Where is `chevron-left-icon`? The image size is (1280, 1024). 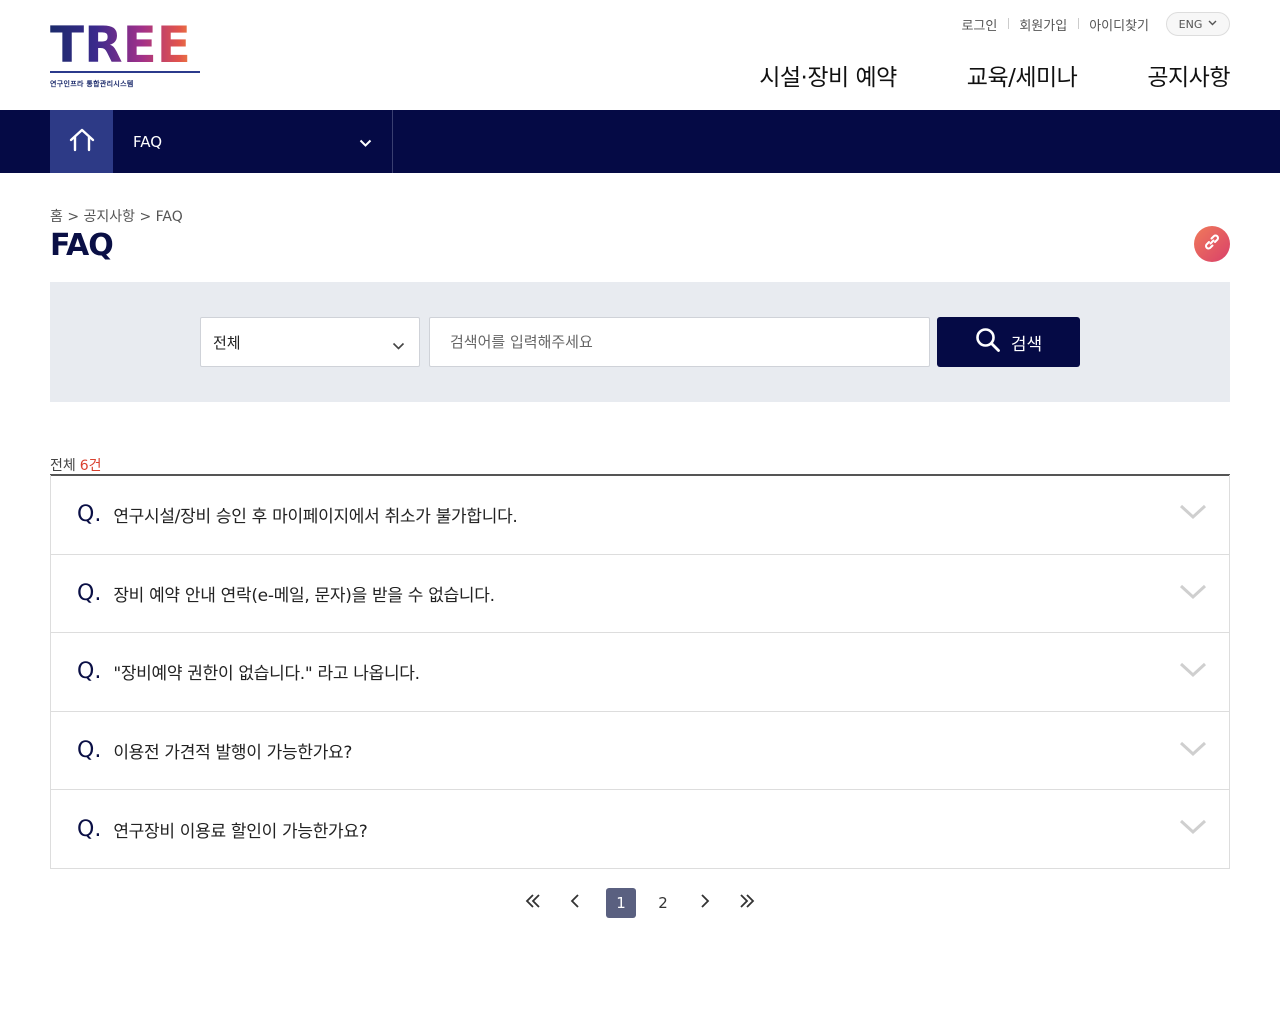
chevron-left-icon is located at coordinates (575, 903).